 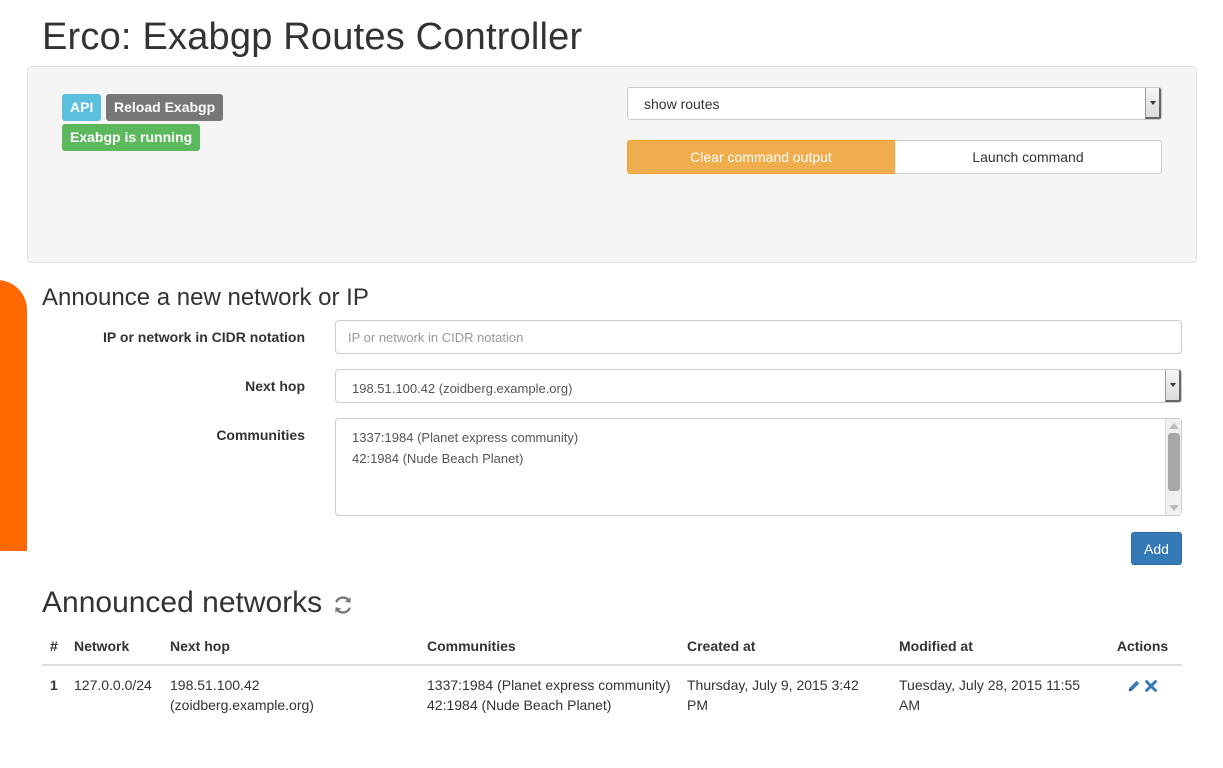 What do you see at coordinates (343, 605) in the screenshot?
I see `refresh-icon` at bounding box center [343, 605].